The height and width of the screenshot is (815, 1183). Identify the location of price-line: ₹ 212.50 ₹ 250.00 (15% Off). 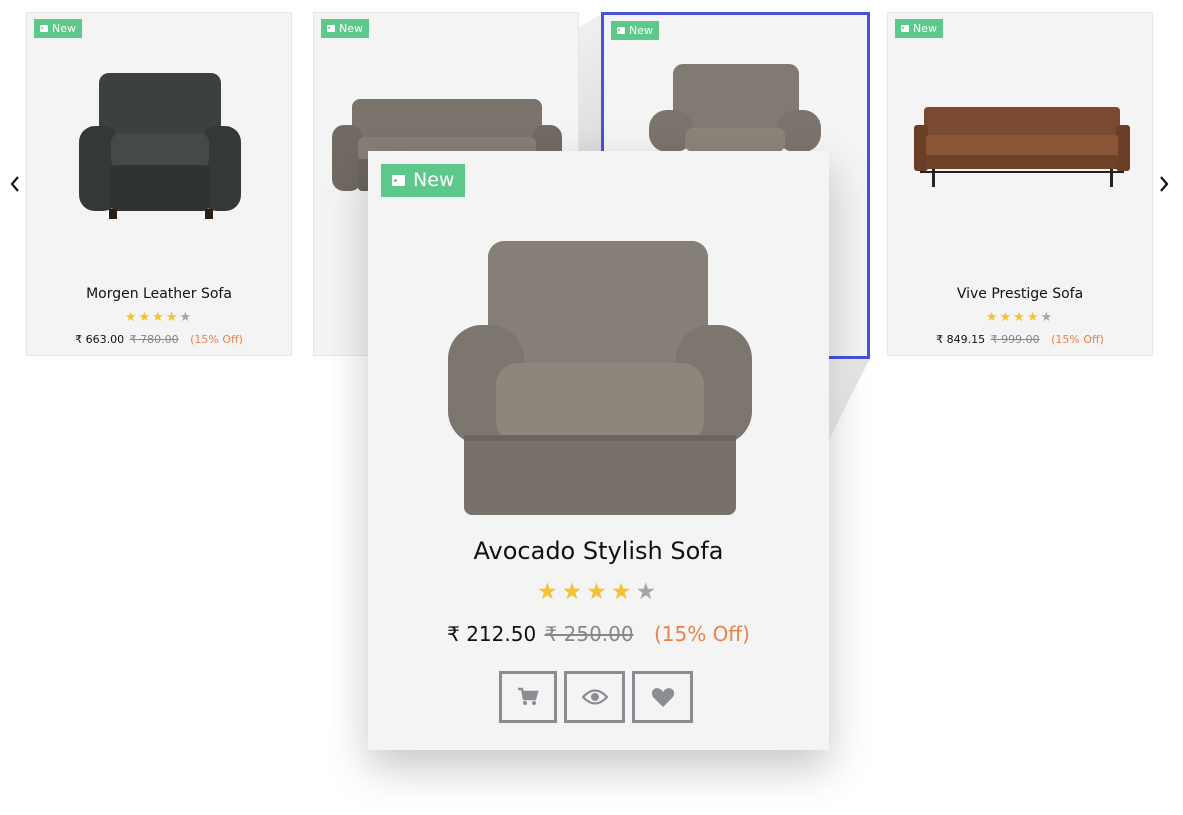
(598, 634).